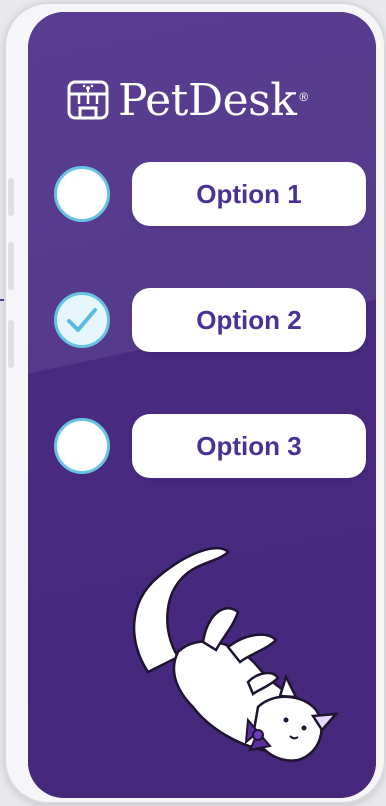 This screenshot has width=386, height=806. I want to click on registered-mark: ®, so click(304, 97).